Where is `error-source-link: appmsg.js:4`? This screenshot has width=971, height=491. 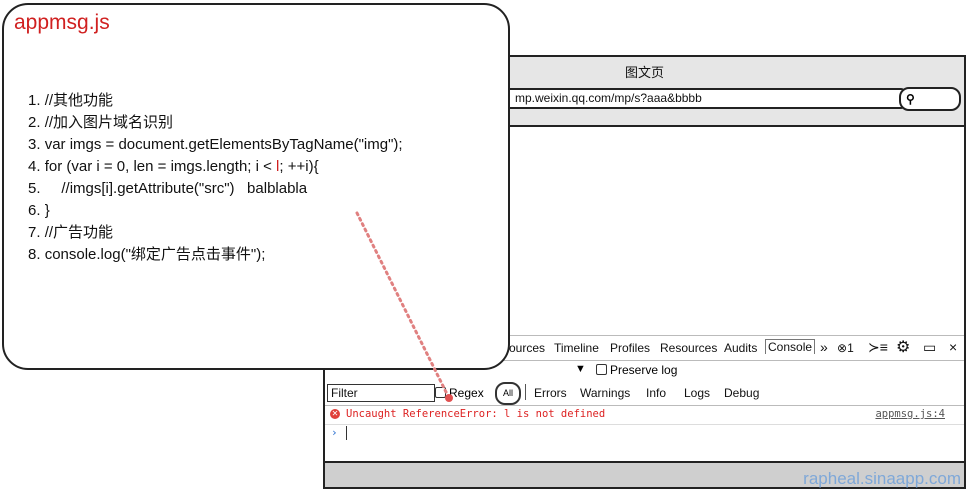
error-source-link: appmsg.js:4 is located at coordinates (910, 414).